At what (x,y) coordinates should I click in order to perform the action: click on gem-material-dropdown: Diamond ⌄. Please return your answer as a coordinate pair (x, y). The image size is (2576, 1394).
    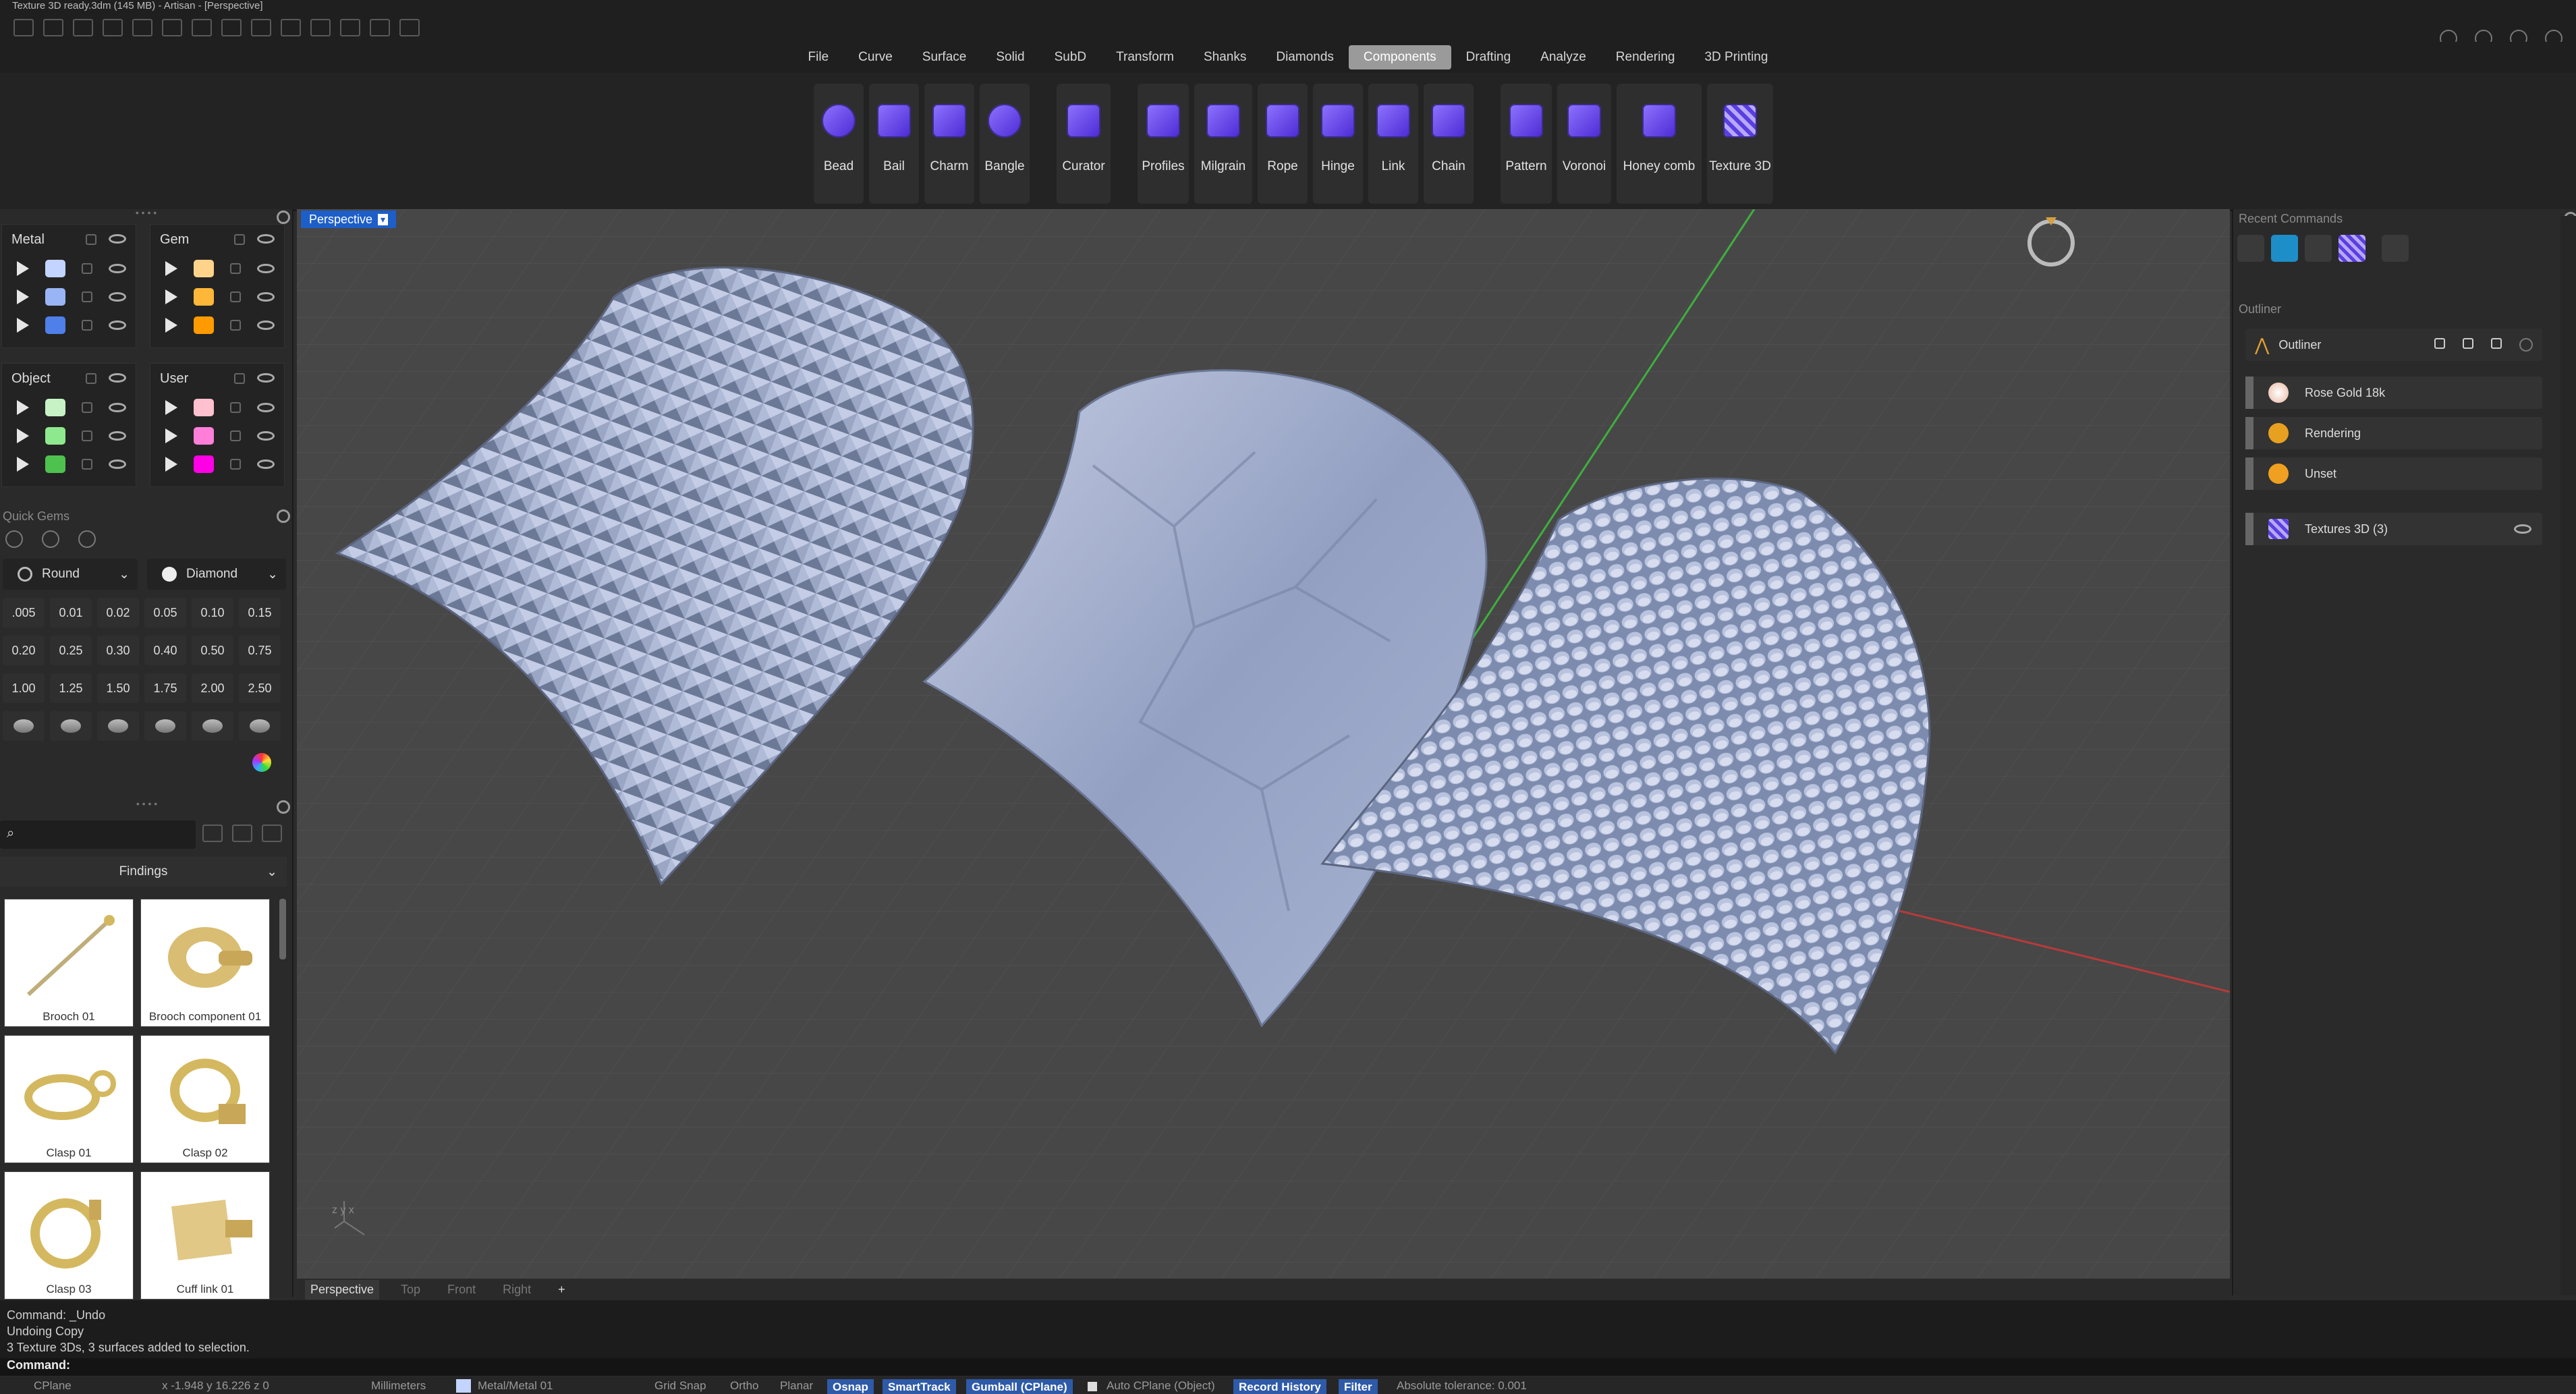
    Looking at the image, I should click on (216, 574).